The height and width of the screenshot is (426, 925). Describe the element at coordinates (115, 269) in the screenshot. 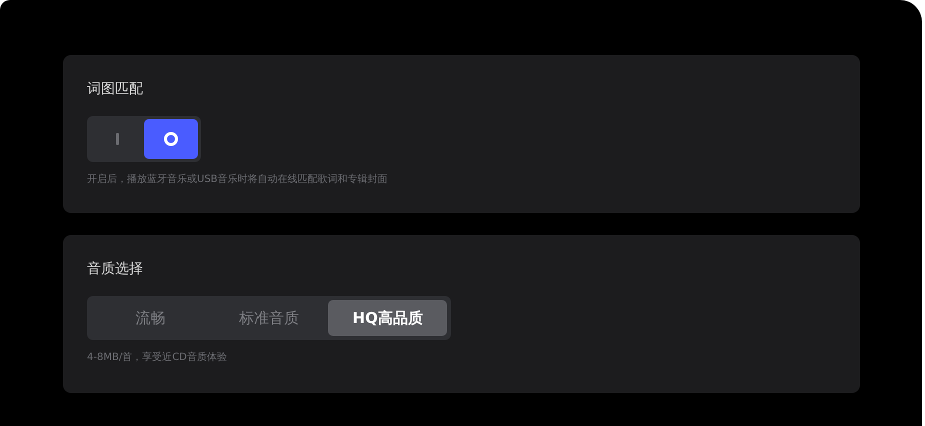

I see `section-title: 音质选择` at that location.